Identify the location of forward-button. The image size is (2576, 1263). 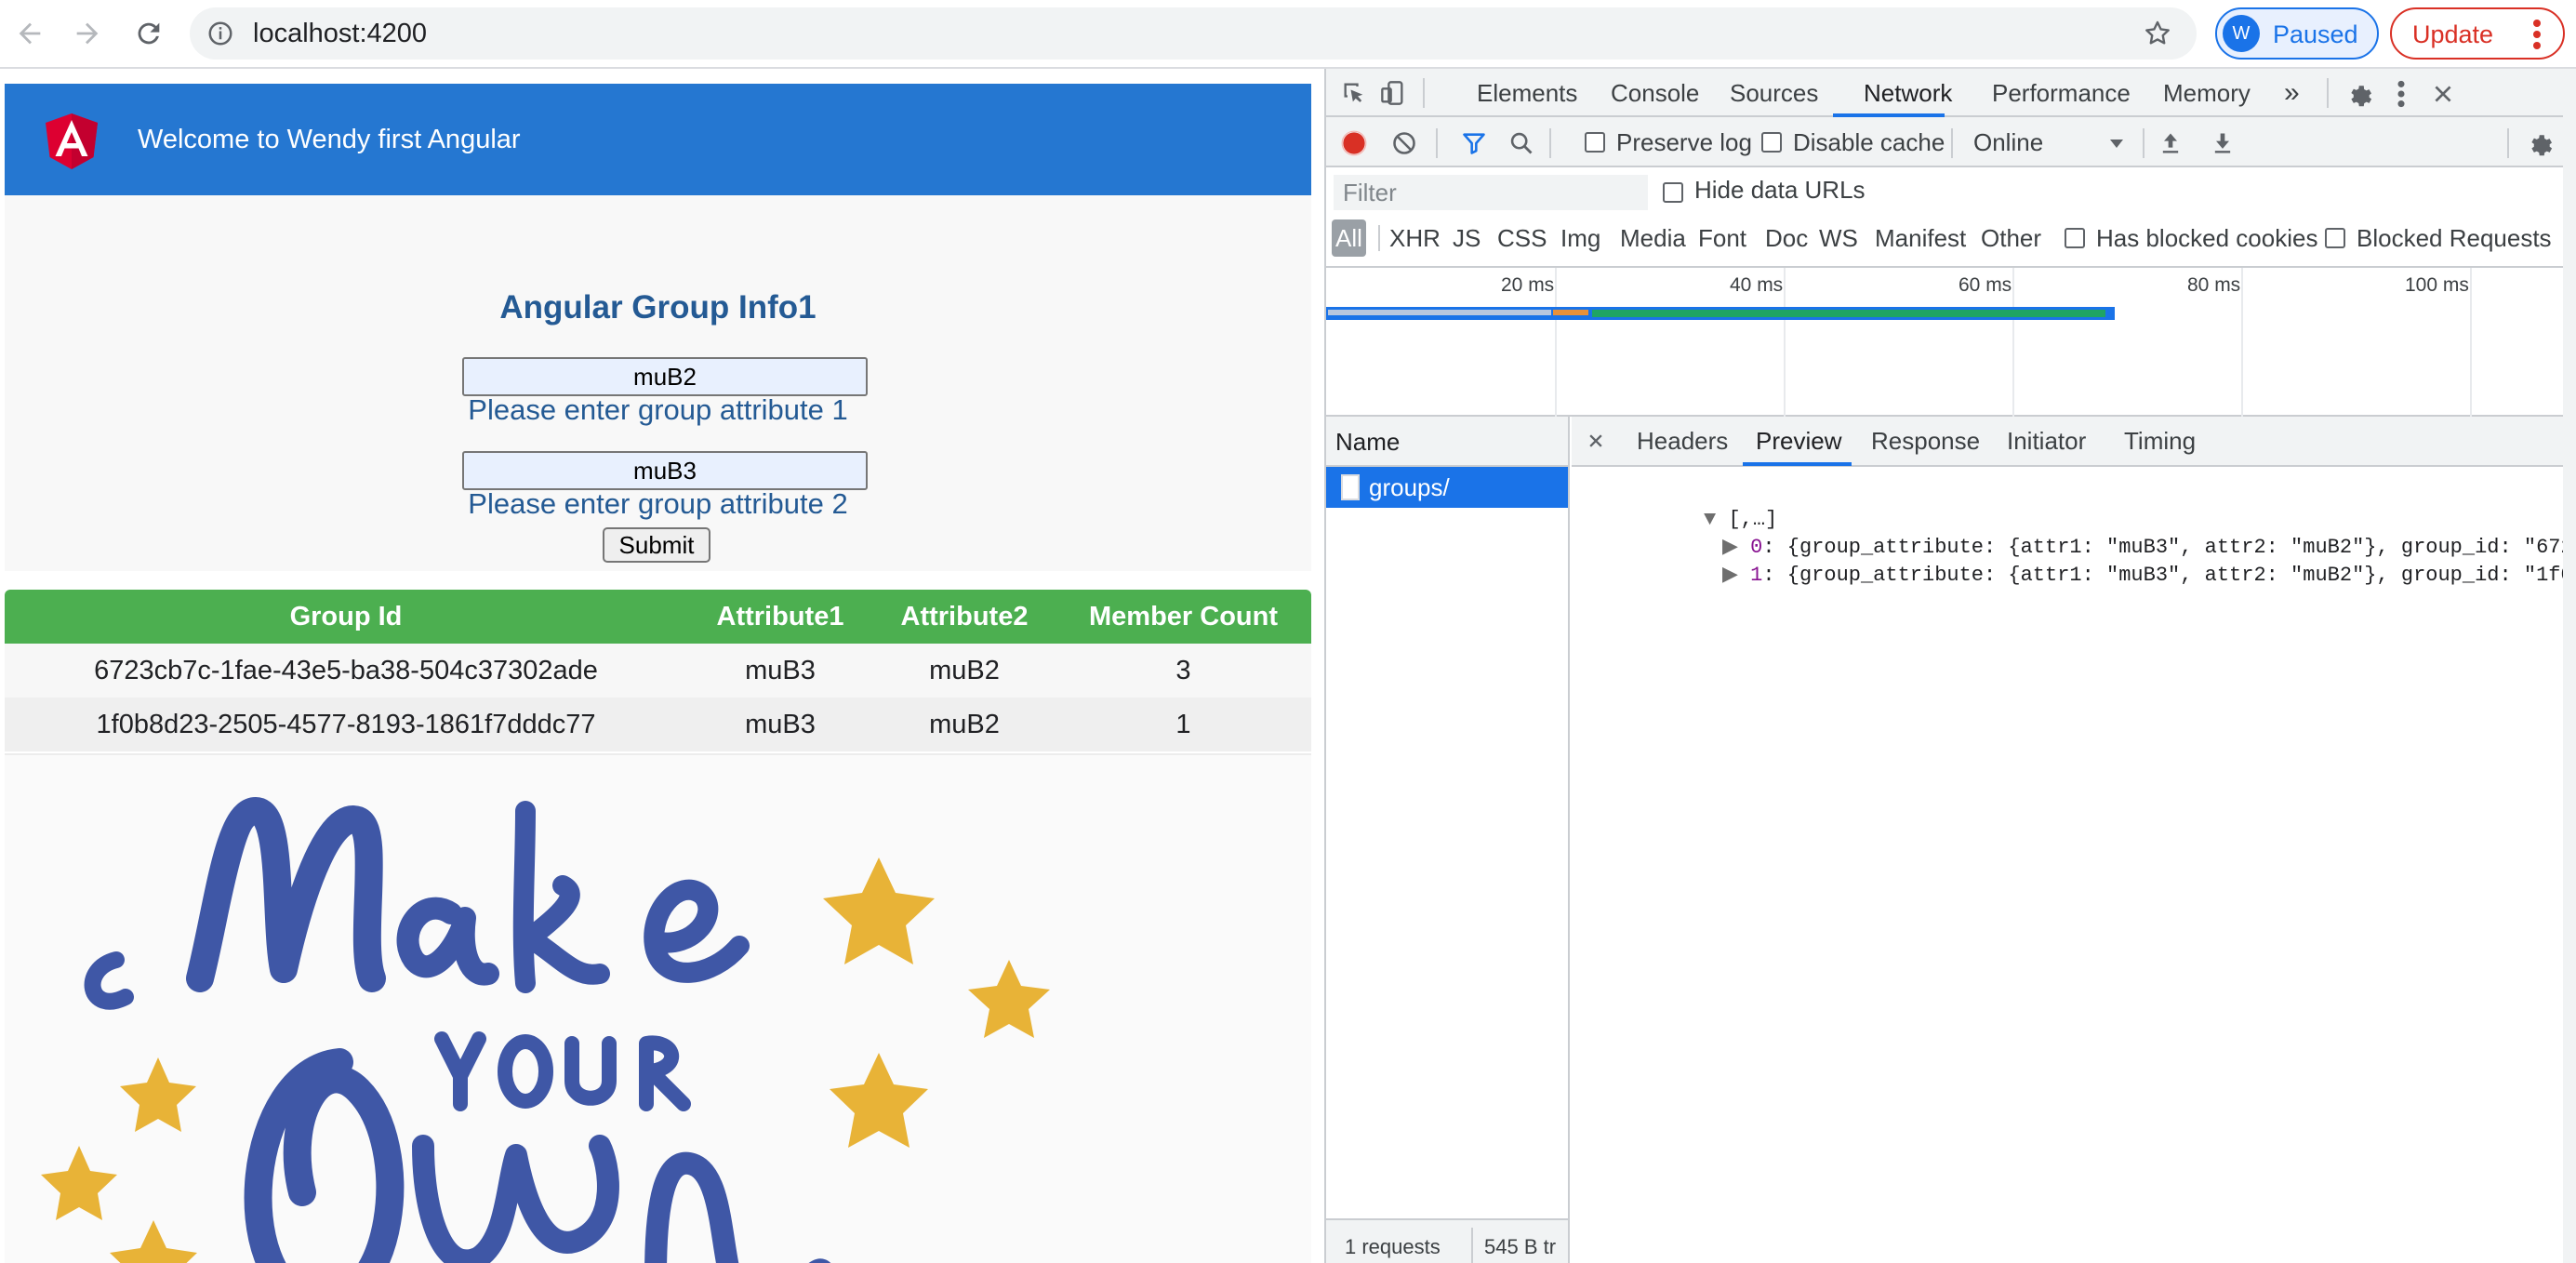
(87, 34).